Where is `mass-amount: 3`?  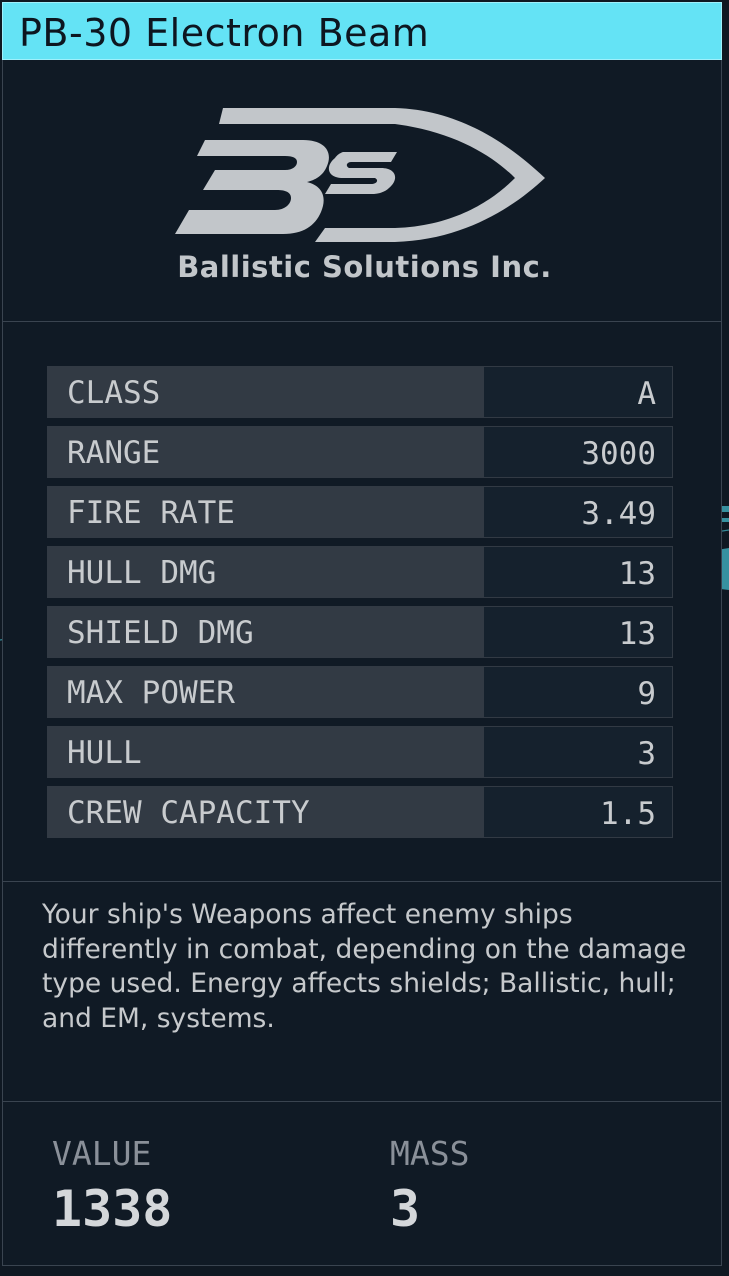 mass-amount: 3 is located at coordinates (405, 1209).